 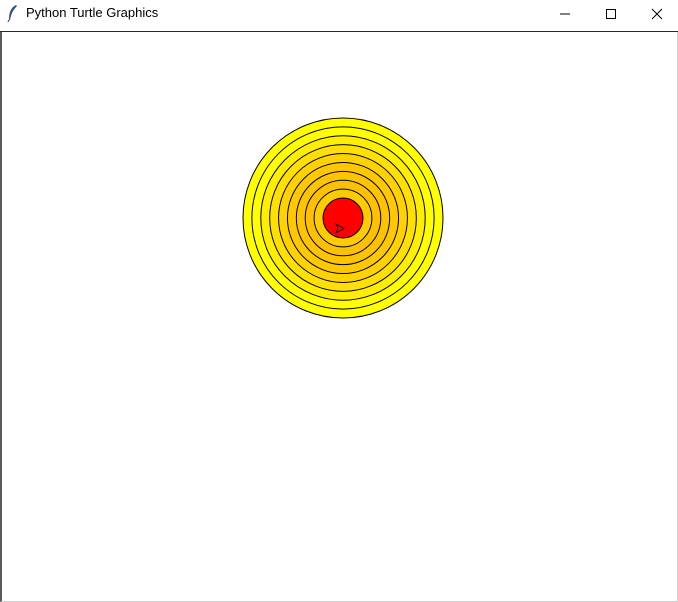 I want to click on minimize-button, so click(x=565, y=14).